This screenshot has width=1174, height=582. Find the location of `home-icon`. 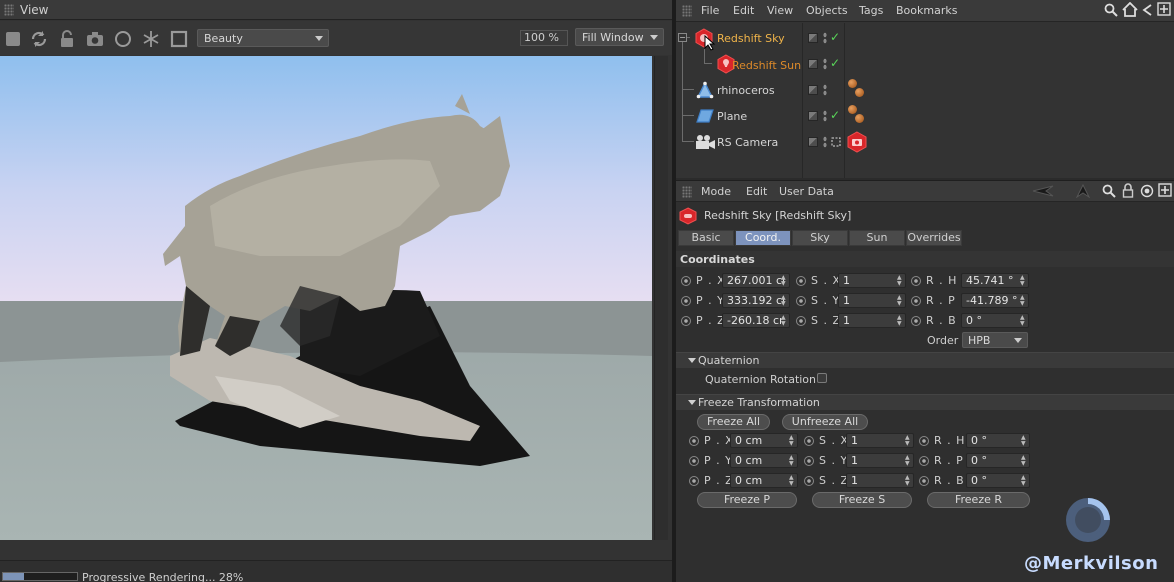

home-icon is located at coordinates (1130, 9).